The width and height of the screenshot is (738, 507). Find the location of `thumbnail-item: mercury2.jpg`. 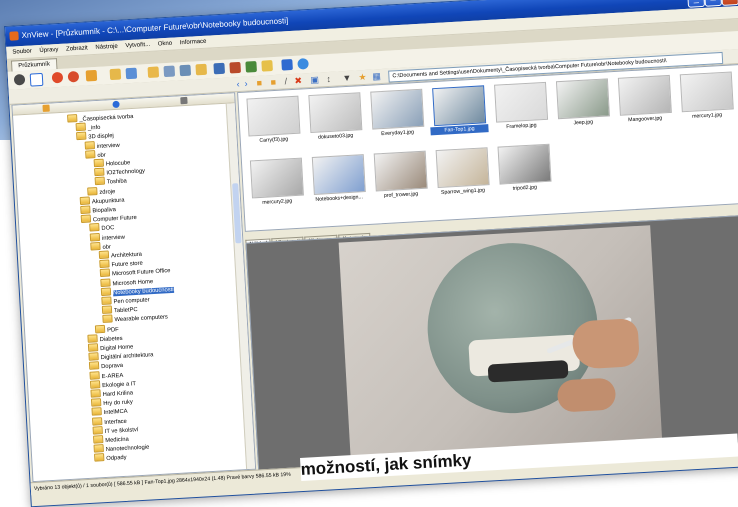

thumbnail-item: mercury2.jpg is located at coordinates (276, 184).